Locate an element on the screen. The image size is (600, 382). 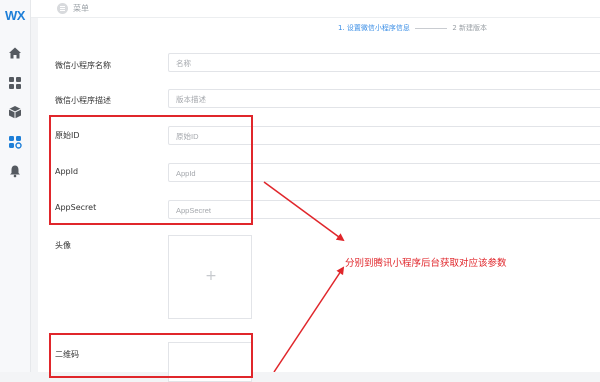
step-1-label: 1. 设置微信小程序信息 is located at coordinates (374, 28).